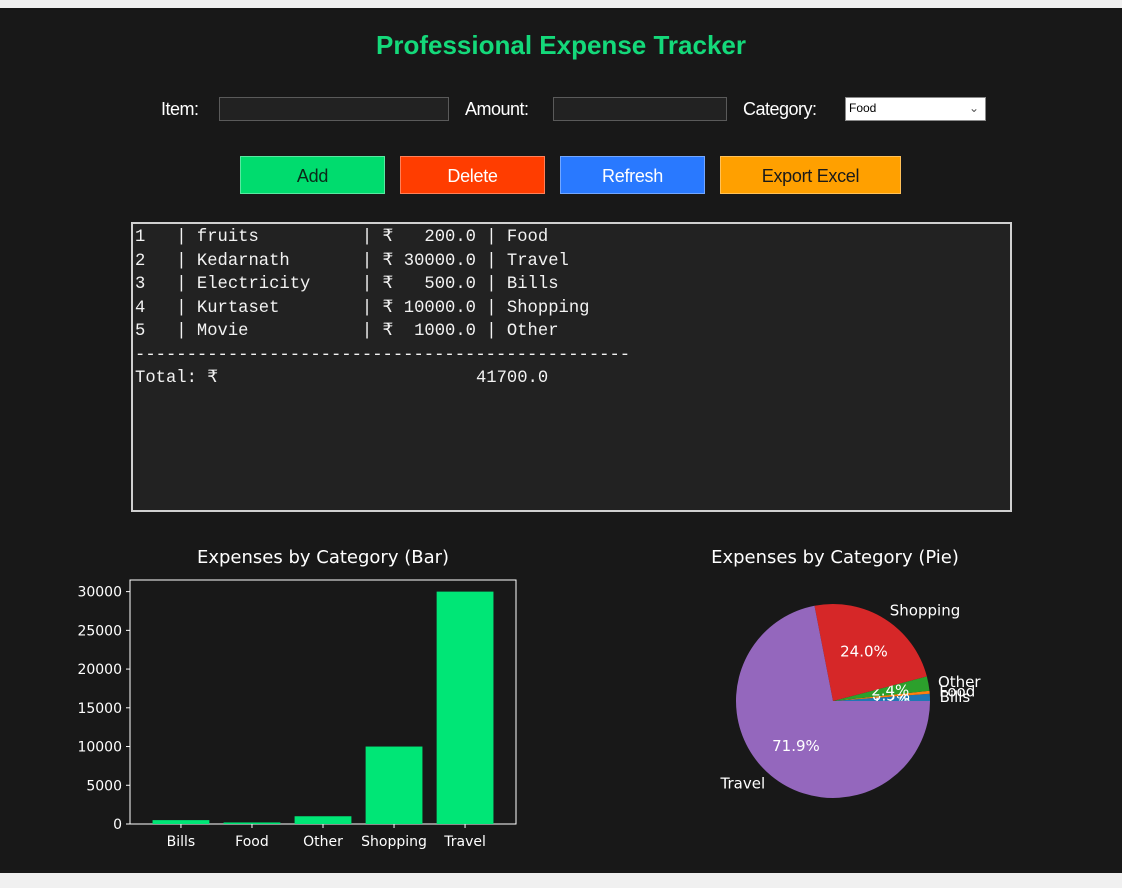 The width and height of the screenshot is (1122, 888). Describe the element at coordinates (99, 709) in the screenshot. I see `y-tick-label: 15000` at that location.